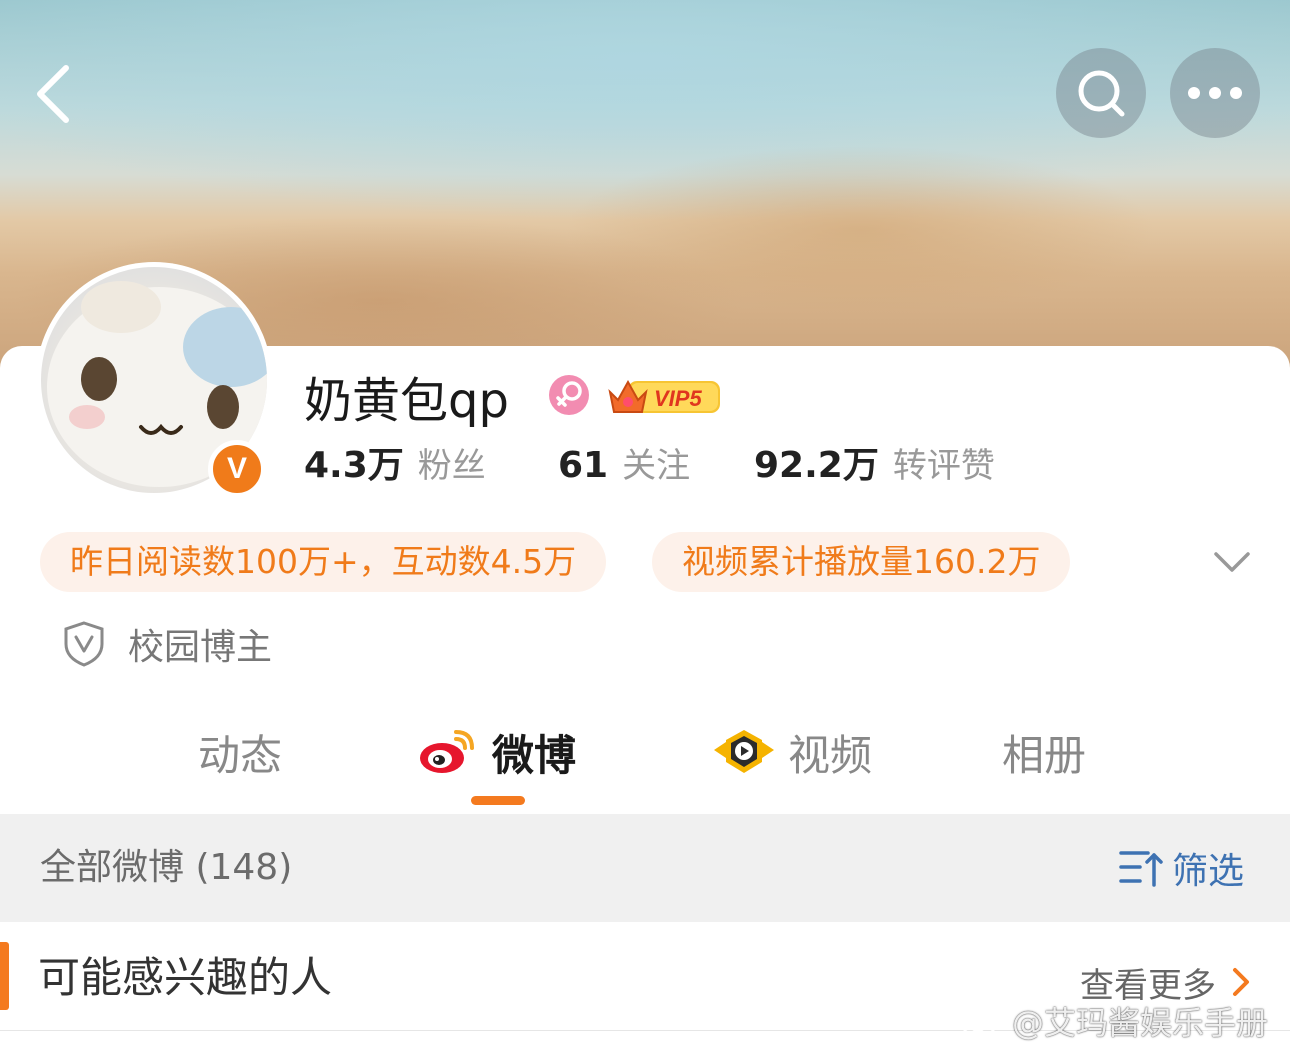 The width and height of the screenshot is (1290, 1051). What do you see at coordinates (406, 401) in the screenshot?
I see `username: 奶黄包qp` at bounding box center [406, 401].